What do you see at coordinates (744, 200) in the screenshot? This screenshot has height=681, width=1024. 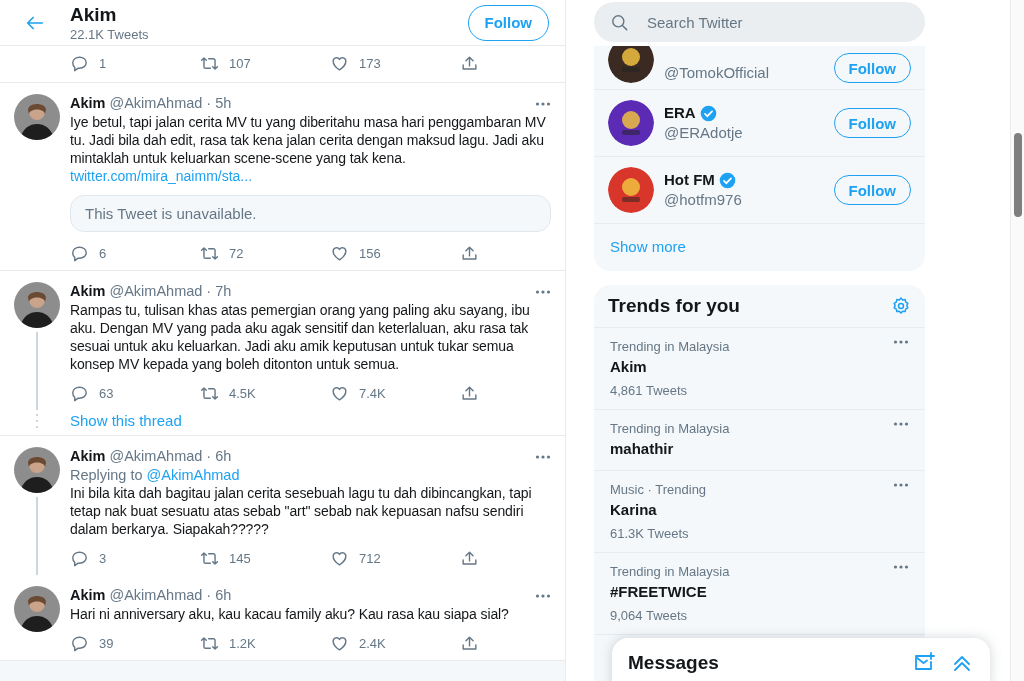 I see `account-handle: @hotfm976` at bounding box center [744, 200].